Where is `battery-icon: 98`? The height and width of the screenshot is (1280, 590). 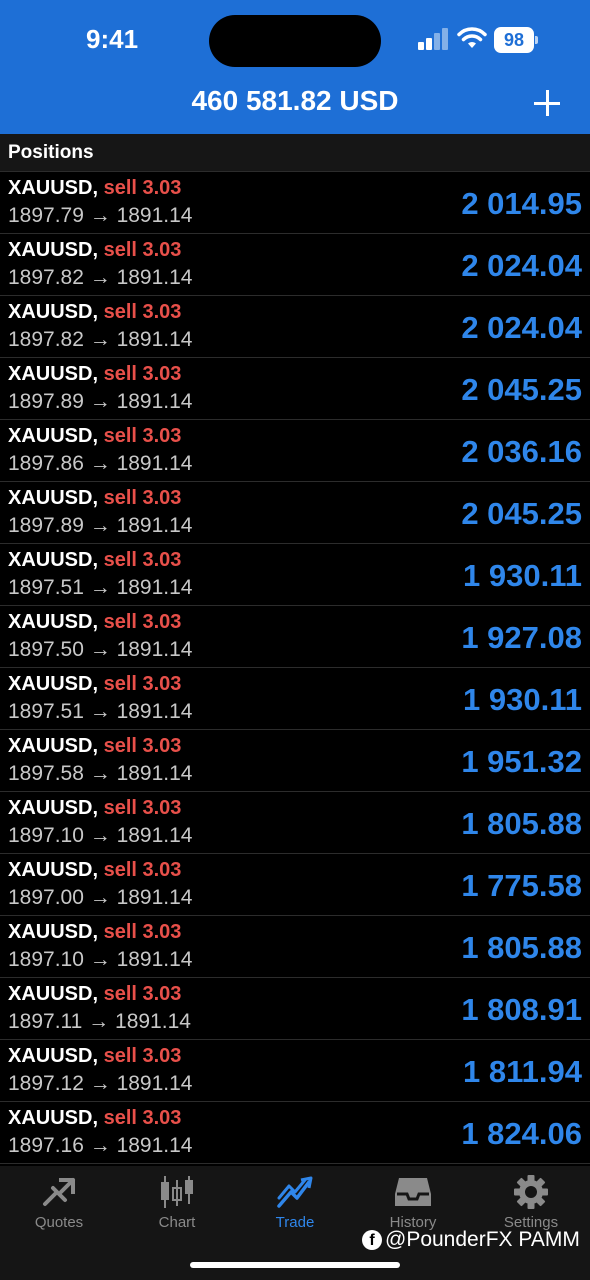
battery-icon: 98 is located at coordinates (516, 40).